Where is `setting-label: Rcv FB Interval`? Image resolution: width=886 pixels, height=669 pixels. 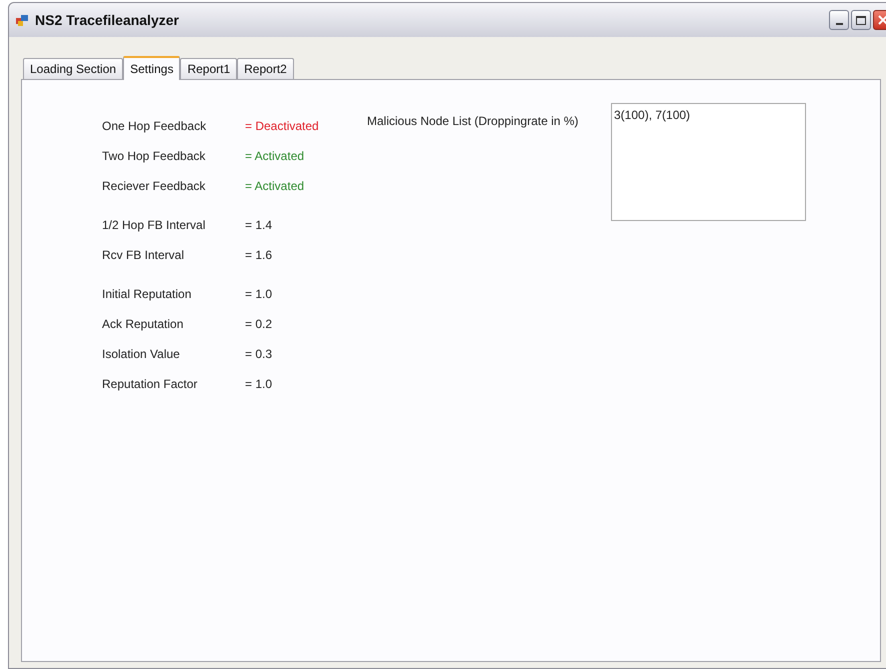
setting-label: Rcv FB Interval is located at coordinates (144, 255).